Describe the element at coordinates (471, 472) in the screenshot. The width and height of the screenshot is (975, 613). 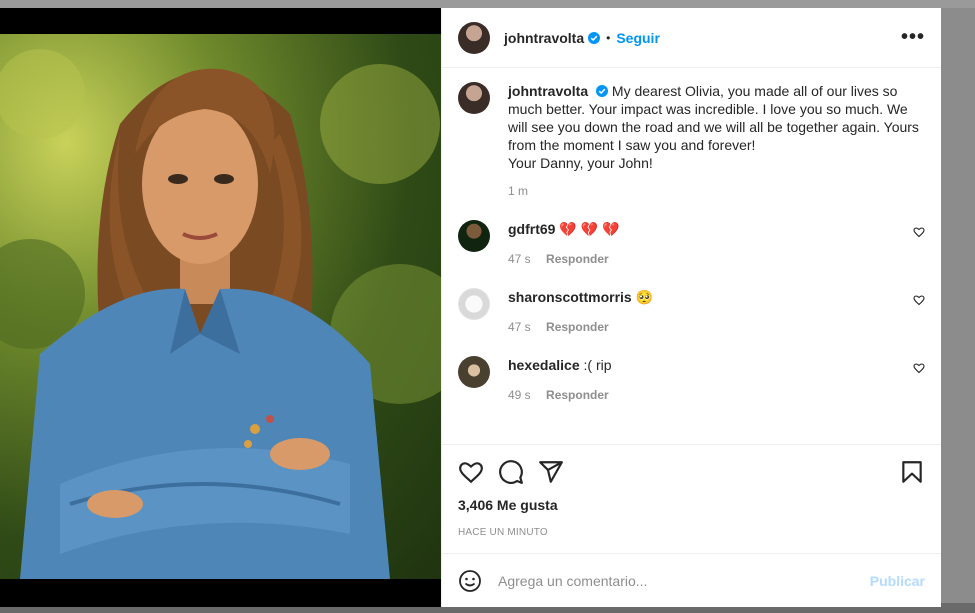
I see `heart-icon` at that location.